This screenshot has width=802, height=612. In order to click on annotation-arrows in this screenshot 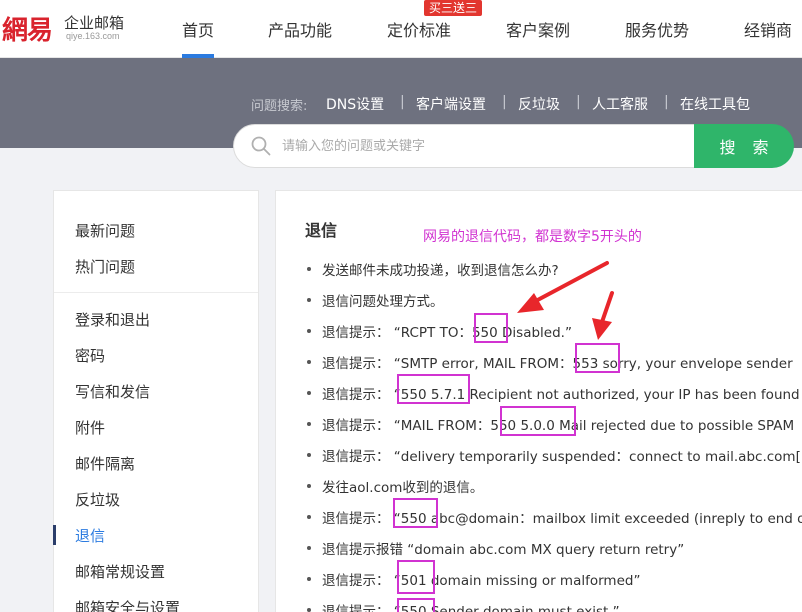, I will do `click(565, 300)`.